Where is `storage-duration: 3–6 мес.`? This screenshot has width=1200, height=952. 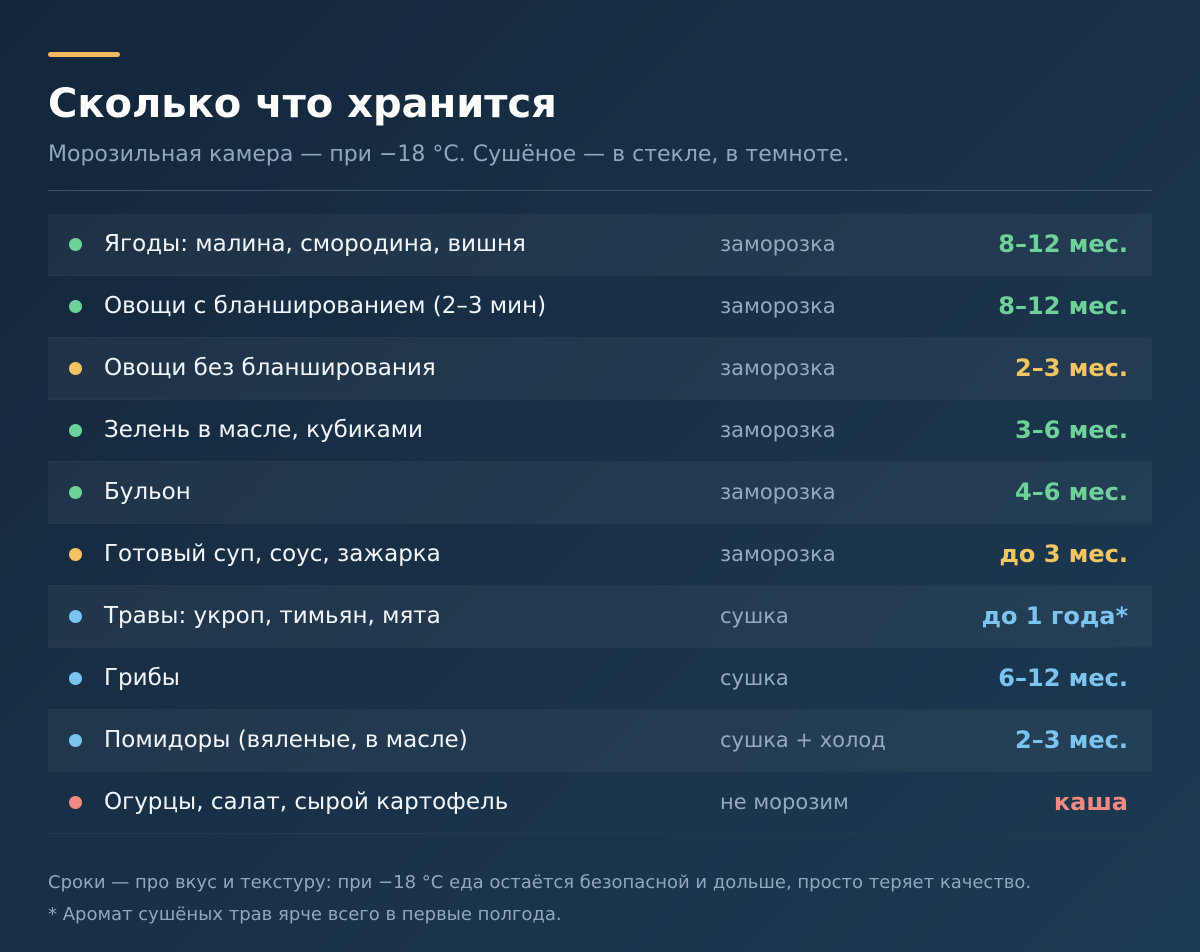 storage-duration: 3–6 мес. is located at coordinates (1071, 430).